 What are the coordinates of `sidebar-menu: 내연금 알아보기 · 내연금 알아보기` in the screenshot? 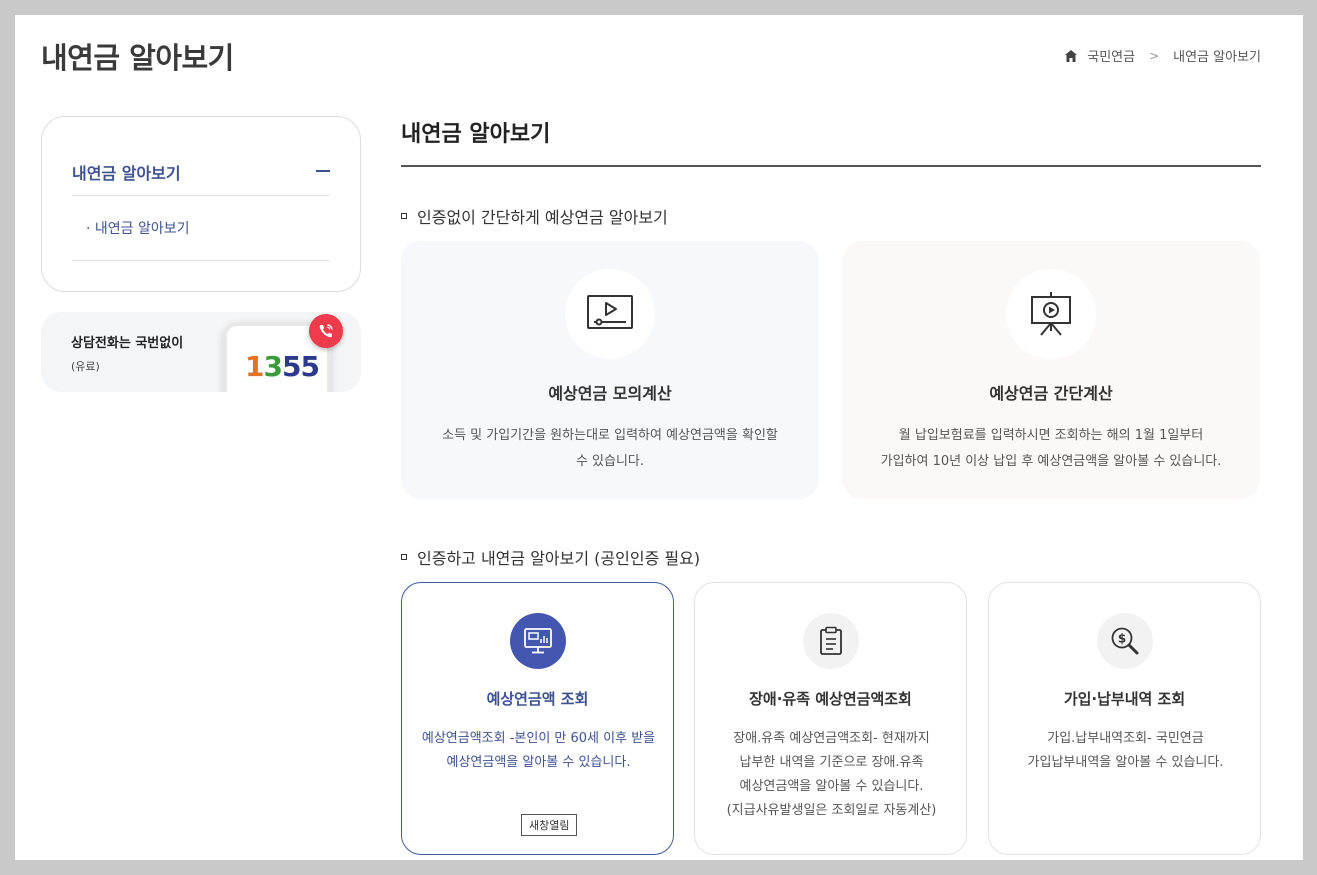 It's located at (201, 204).